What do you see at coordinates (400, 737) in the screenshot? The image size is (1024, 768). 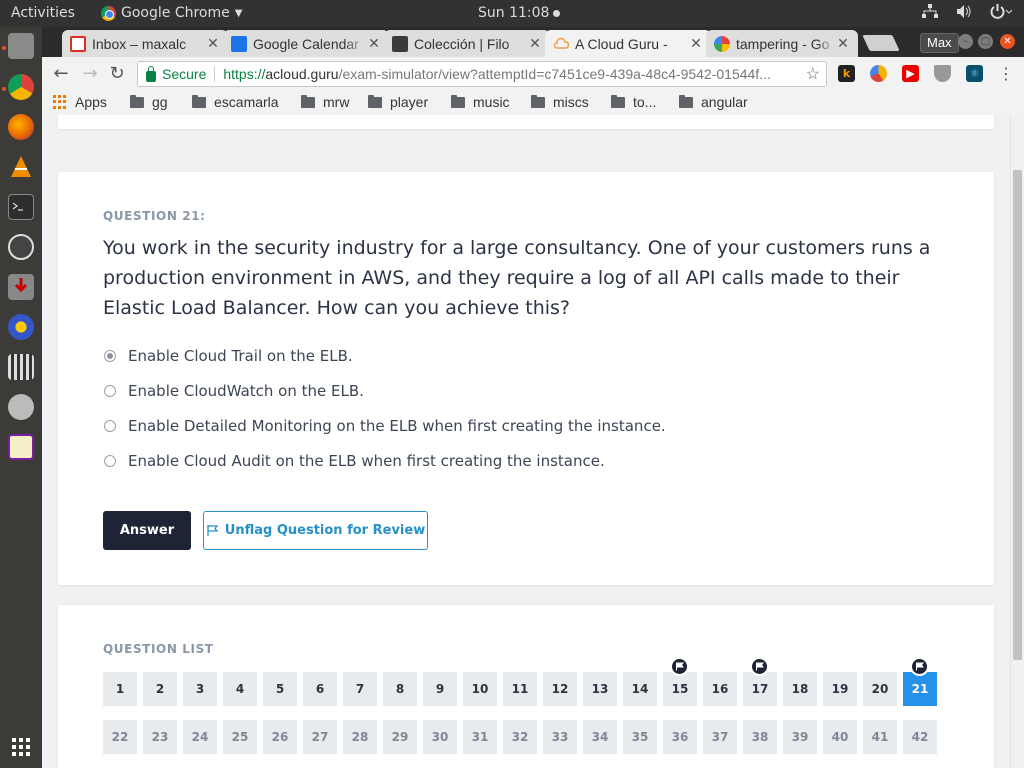 I see `question-list-item: 29` at bounding box center [400, 737].